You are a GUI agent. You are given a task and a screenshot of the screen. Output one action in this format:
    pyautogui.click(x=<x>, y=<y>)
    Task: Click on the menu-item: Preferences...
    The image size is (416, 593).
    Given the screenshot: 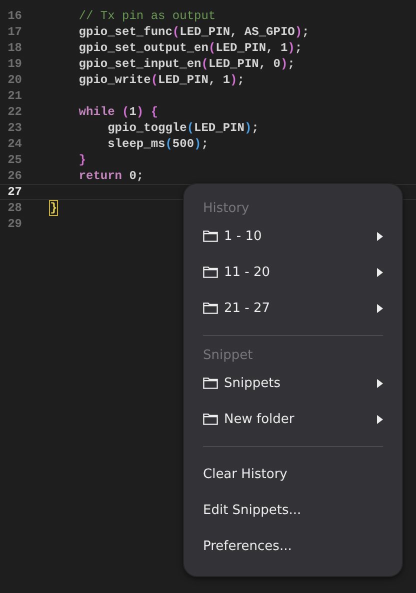 What is the action you would take?
    pyautogui.click(x=293, y=546)
    